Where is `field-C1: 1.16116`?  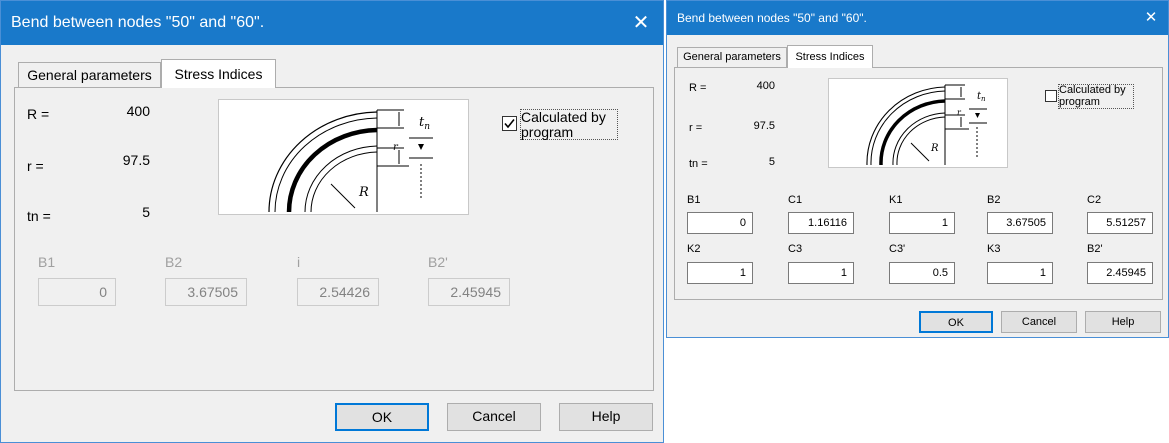 field-C1: 1.16116 is located at coordinates (821, 223).